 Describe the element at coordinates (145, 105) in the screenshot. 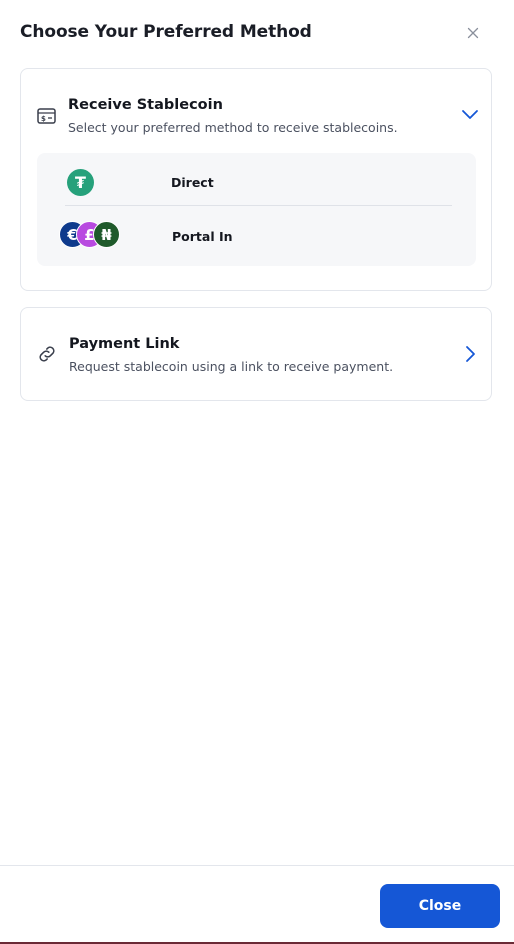

I see `receive-stablecoin-title: Receive Stablecoin` at that location.